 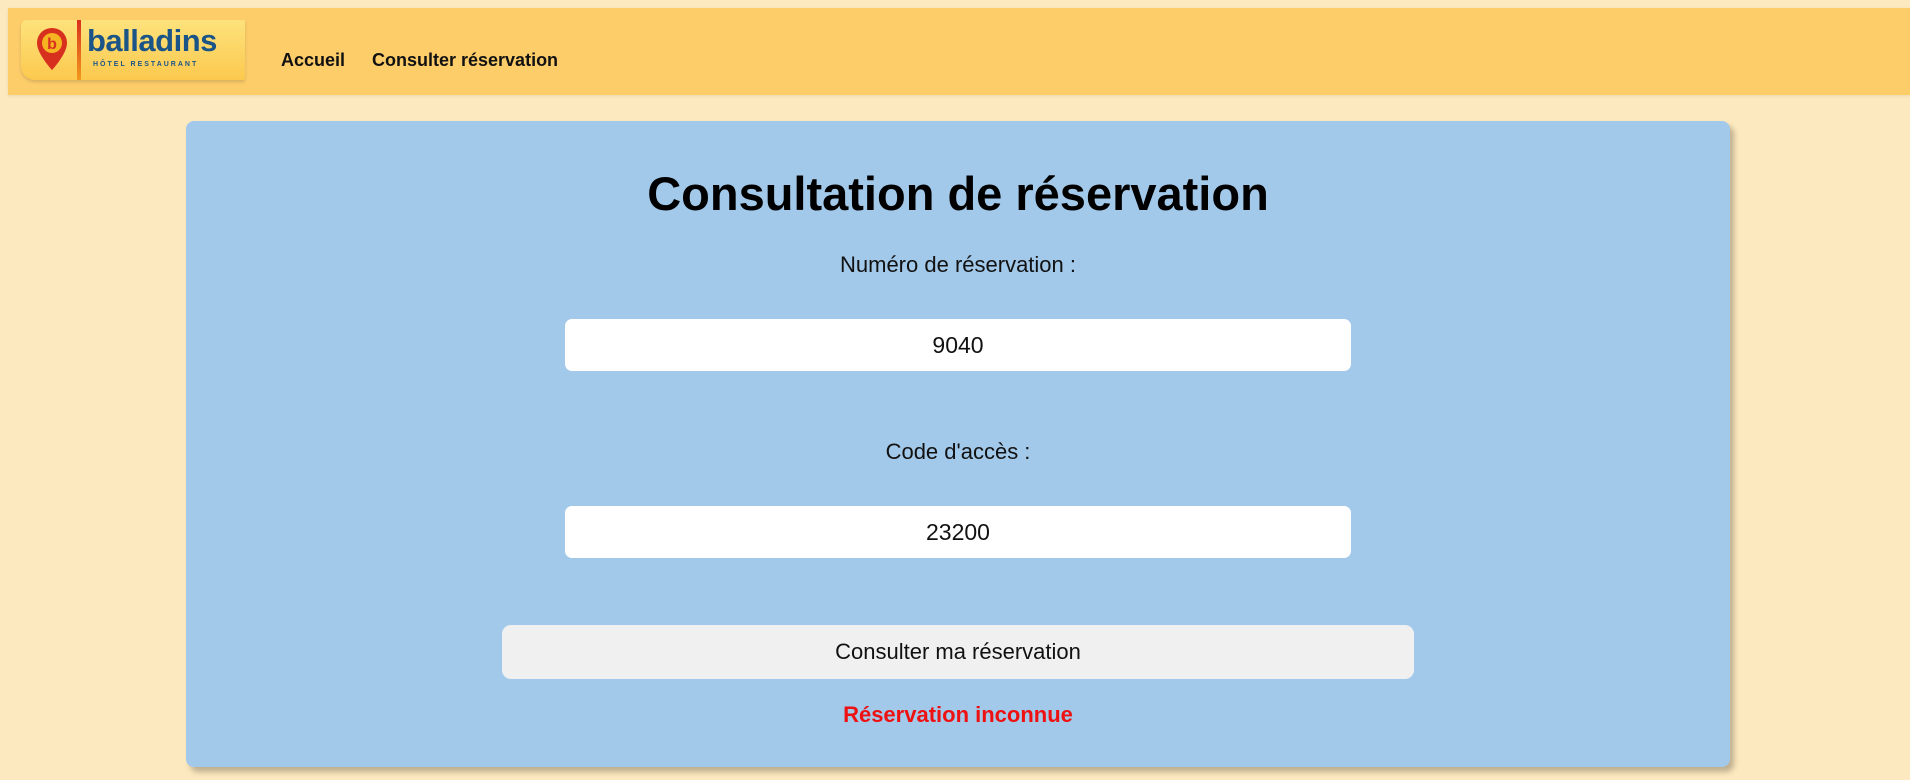 I want to click on reservation-number-label: Numéro de réservation :, so click(x=958, y=264).